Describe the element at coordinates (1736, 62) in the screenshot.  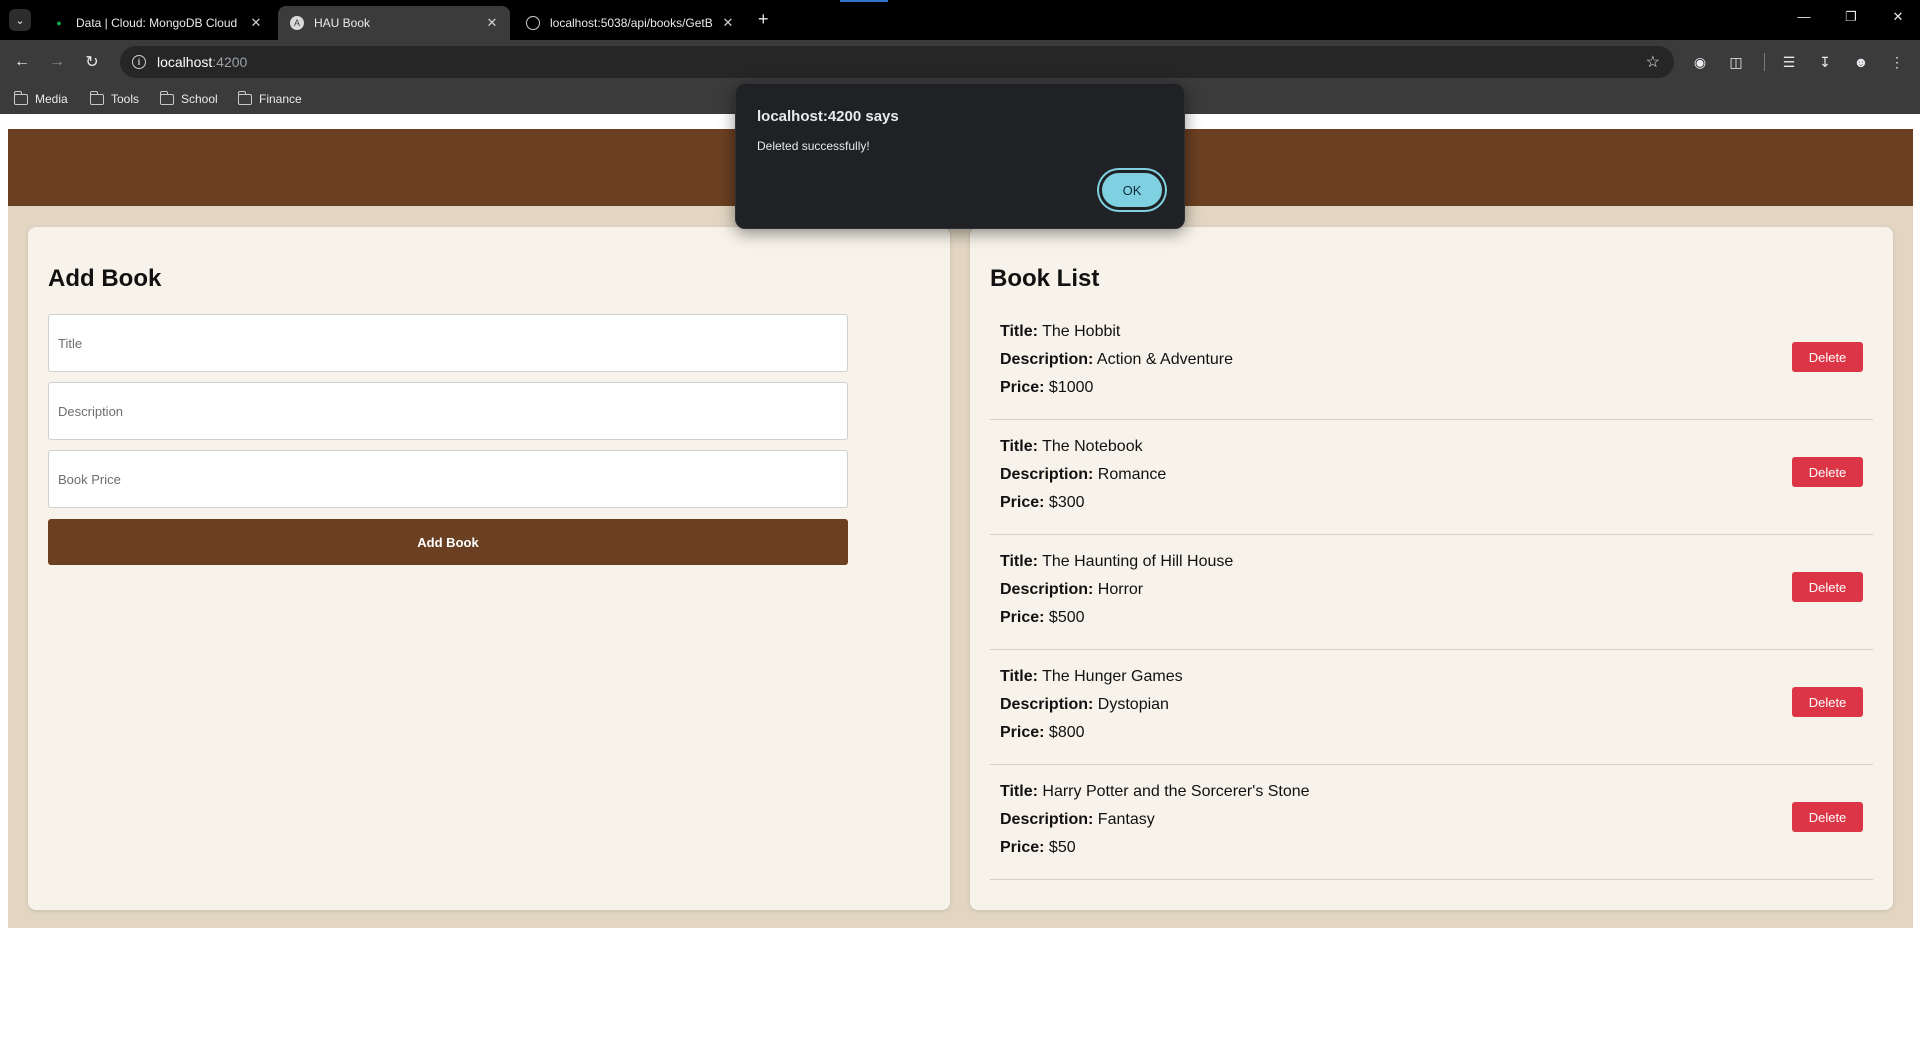
I see `extensions-puzzle-icon: ◫` at that location.